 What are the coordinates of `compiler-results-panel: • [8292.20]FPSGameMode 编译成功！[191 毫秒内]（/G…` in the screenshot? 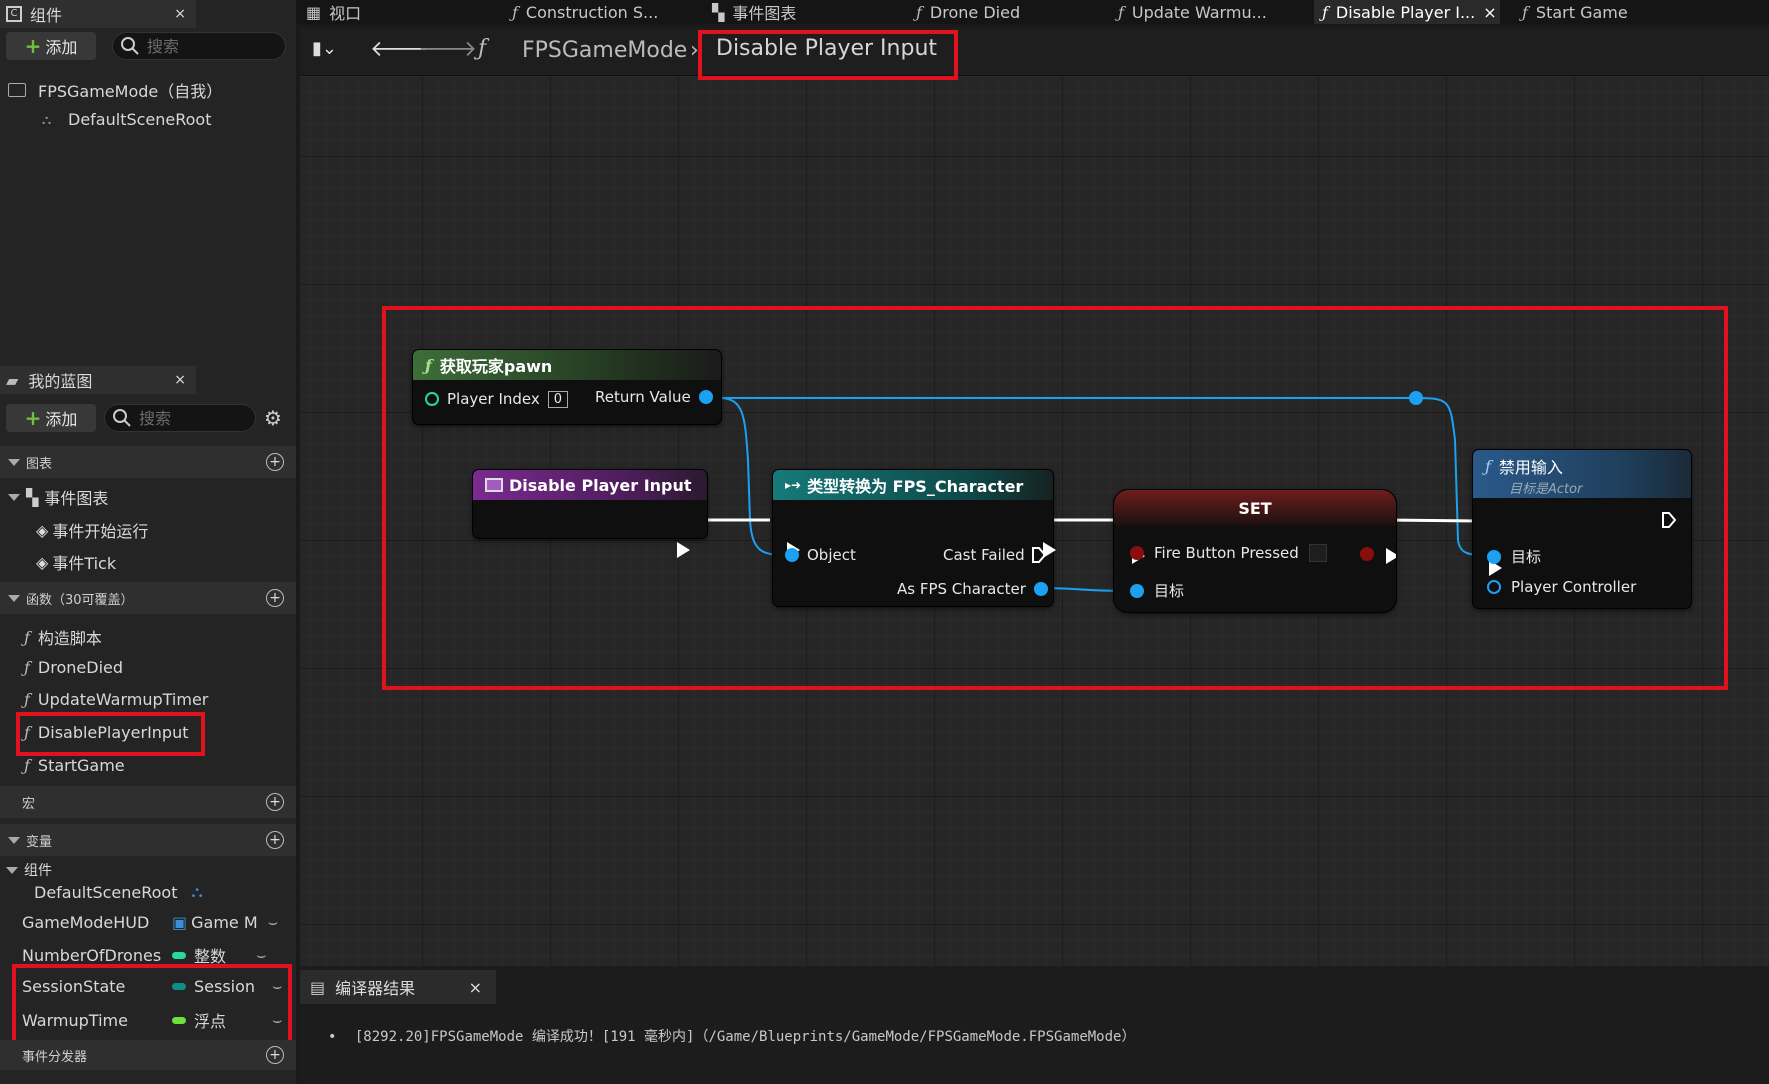 It's located at (1034, 1025).